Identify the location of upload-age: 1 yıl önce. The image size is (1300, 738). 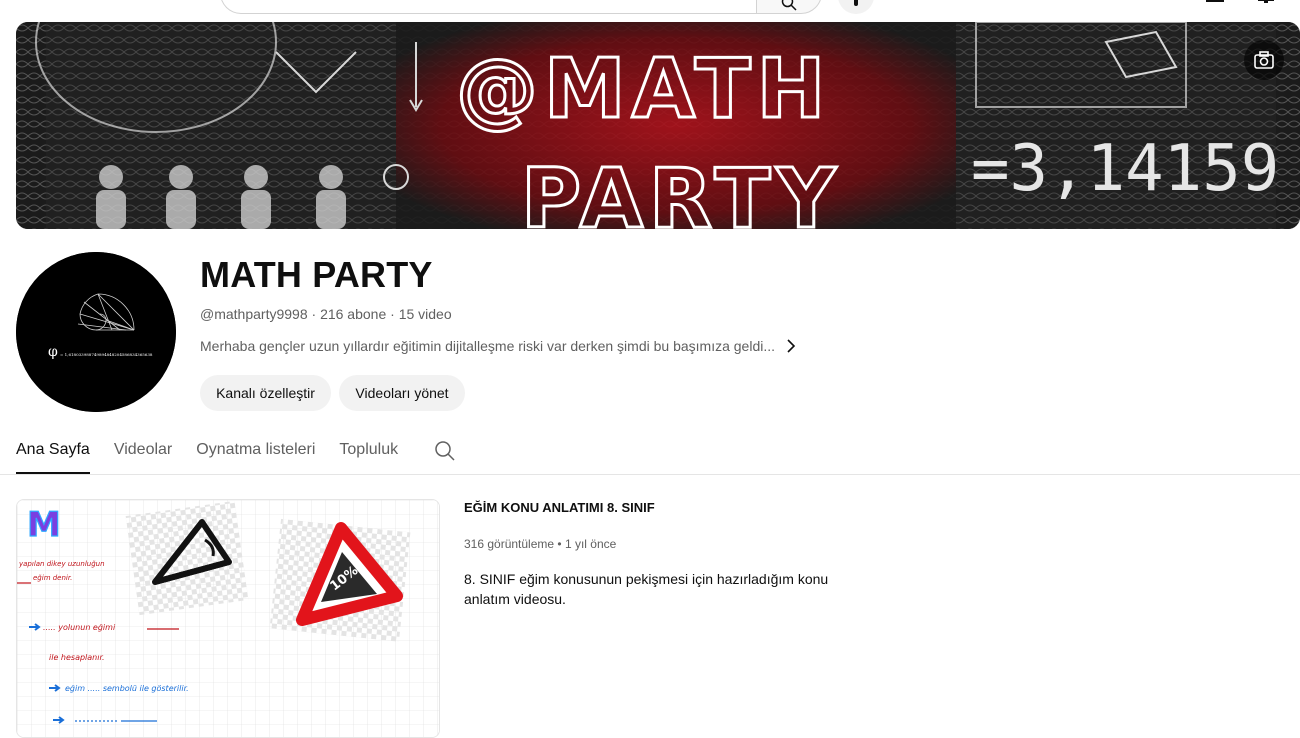
(590, 544).